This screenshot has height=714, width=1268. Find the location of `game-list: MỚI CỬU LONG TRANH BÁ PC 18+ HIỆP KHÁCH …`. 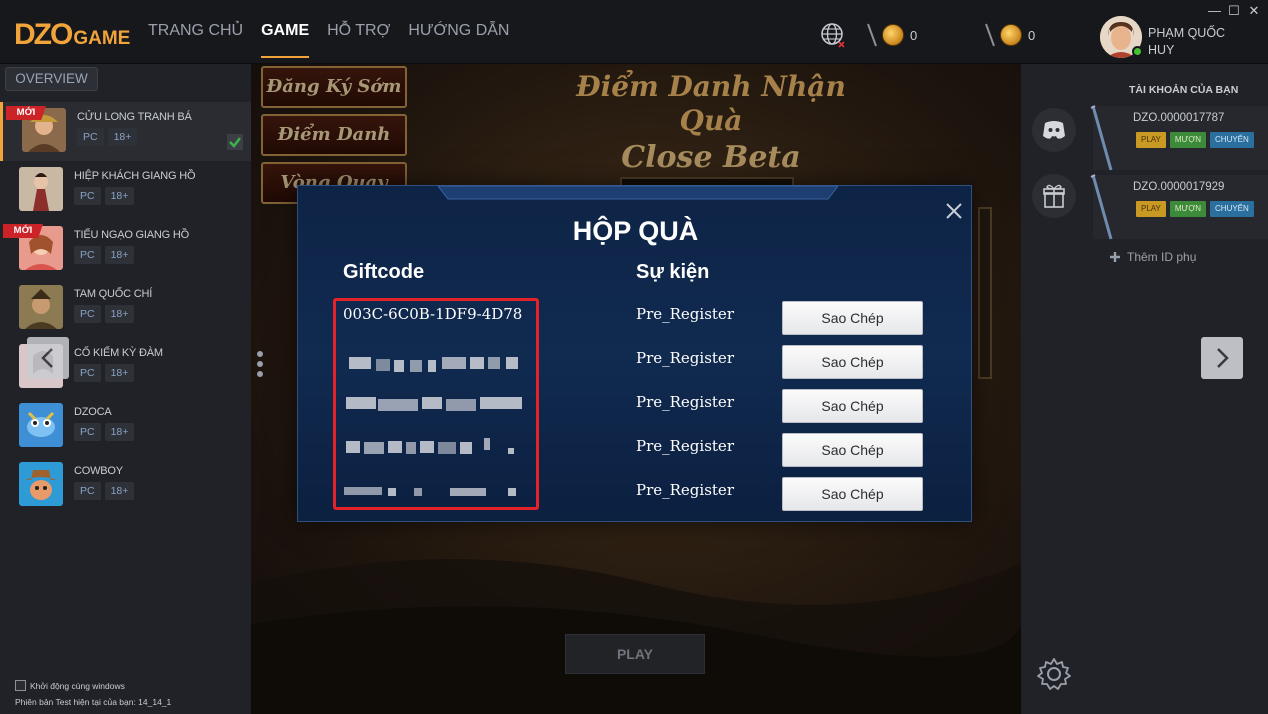

game-list: MỚI CỬU LONG TRANH BÁ PC 18+ HIỆP KHÁCH … is located at coordinates (125, 308).